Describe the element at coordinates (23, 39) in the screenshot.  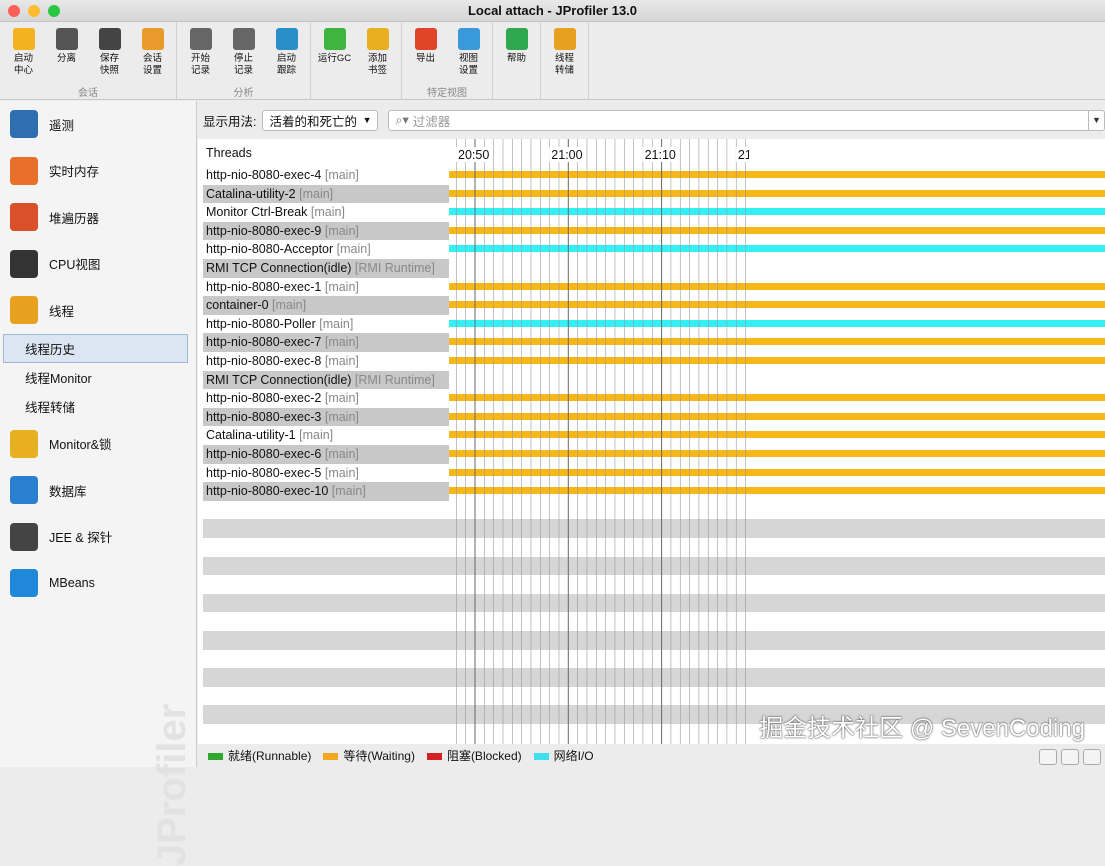
I see `folder-play-icon` at that location.